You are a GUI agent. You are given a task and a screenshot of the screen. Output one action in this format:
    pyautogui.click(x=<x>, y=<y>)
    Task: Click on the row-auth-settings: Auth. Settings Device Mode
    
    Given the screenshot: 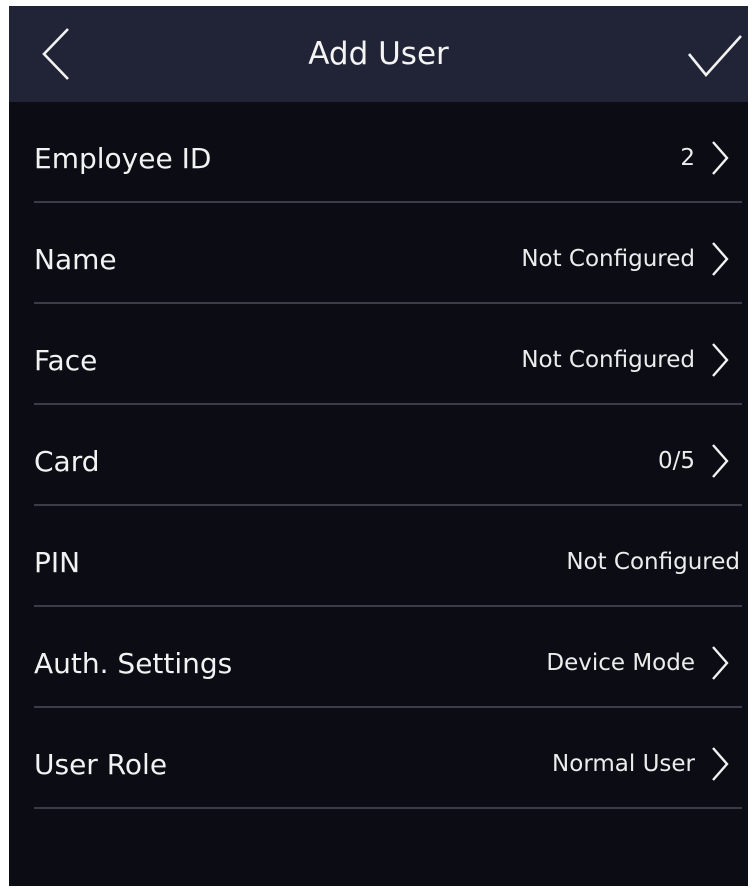 What is the action you would take?
    pyautogui.click(x=378, y=657)
    